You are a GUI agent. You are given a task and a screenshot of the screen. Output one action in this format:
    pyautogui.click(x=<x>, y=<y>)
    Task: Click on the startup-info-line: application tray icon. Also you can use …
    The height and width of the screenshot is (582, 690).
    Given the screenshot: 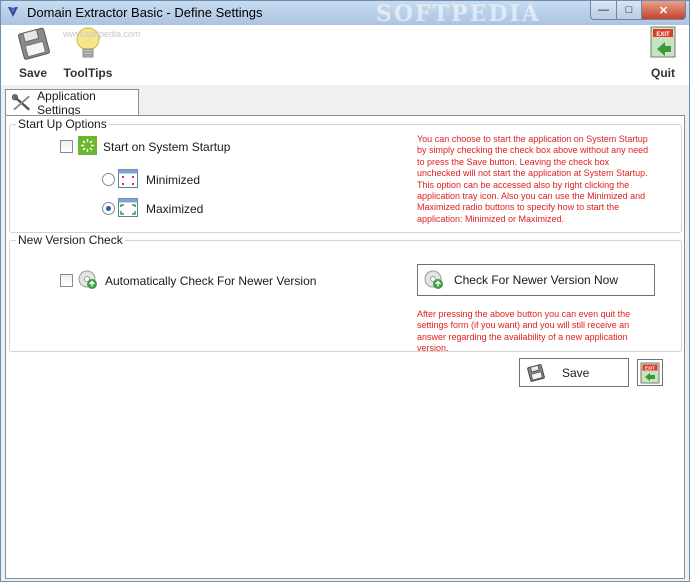 What is the action you would take?
    pyautogui.click(x=531, y=196)
    